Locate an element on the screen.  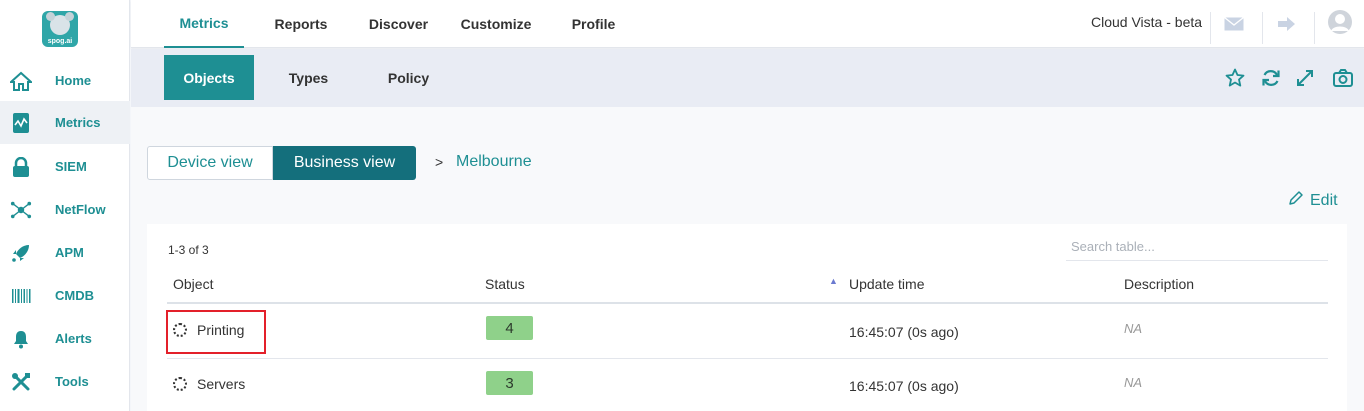
tab-policy: Policy is located at coordinates (408, 77).